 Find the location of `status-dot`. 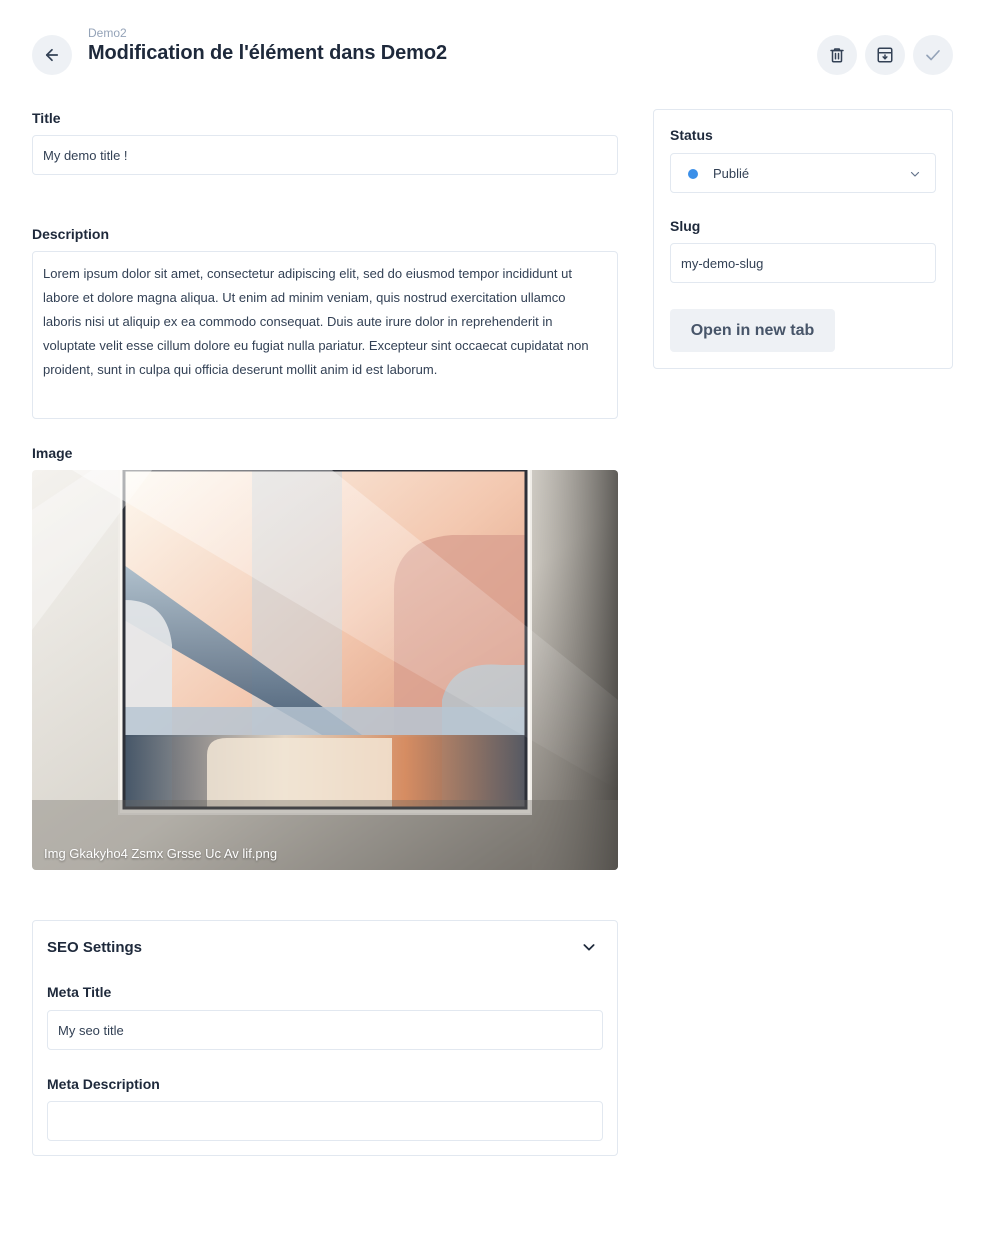

status-dot is located at coordinates (693, 174).